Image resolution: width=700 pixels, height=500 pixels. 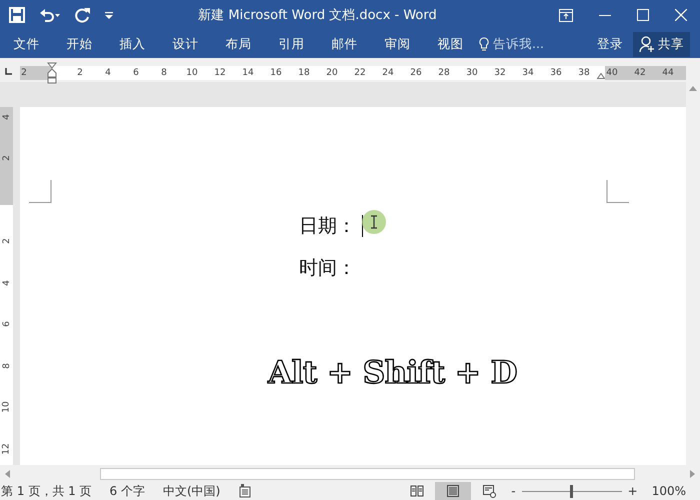 I want to click on document-text: 日期：, so click(x=327, y=226).